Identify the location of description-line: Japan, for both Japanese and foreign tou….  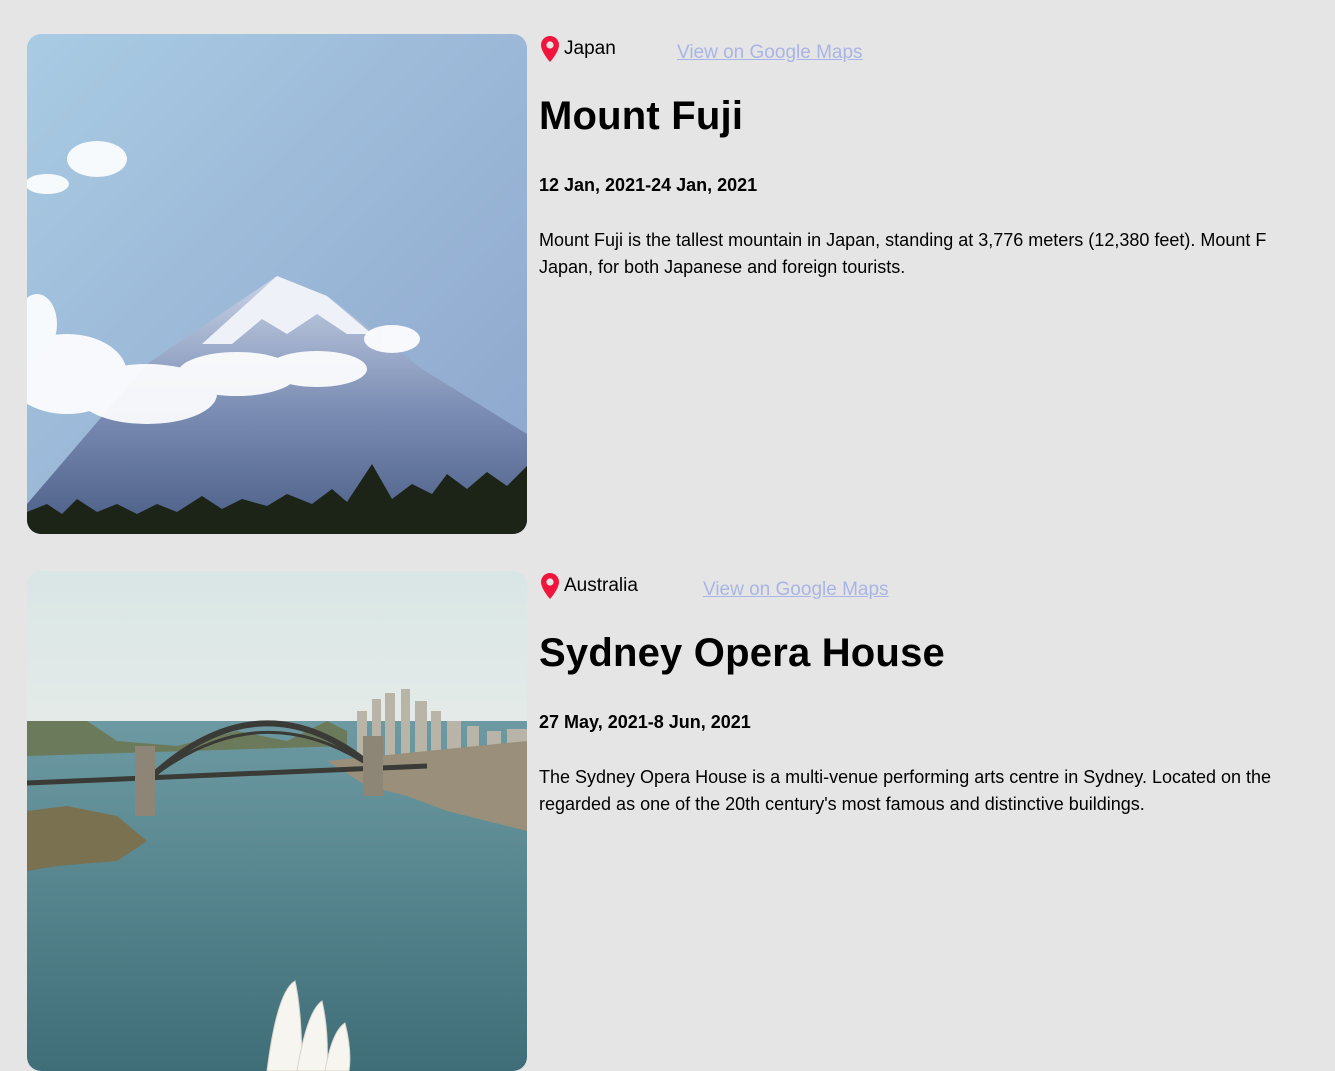
(722, 267).